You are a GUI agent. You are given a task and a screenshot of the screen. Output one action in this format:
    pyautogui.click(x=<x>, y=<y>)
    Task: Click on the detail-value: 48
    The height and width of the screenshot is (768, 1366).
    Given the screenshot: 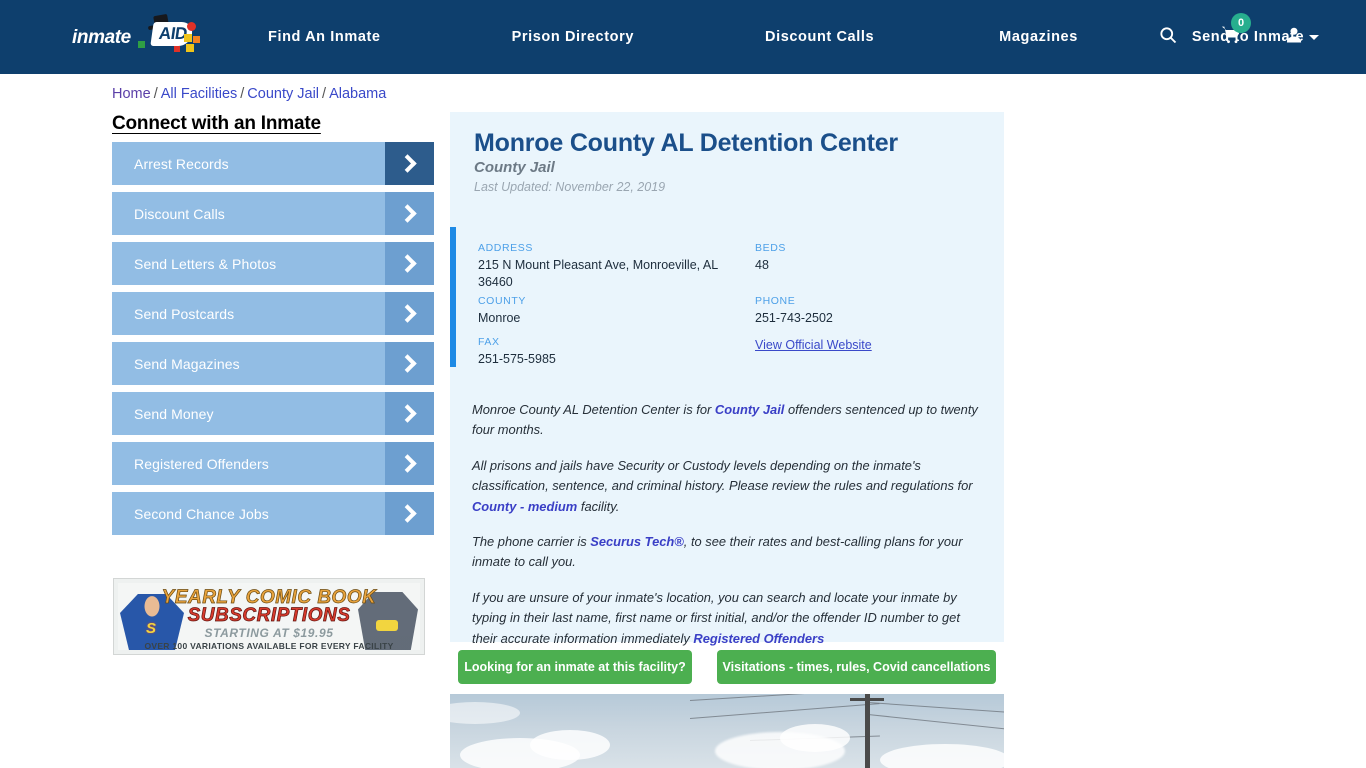 What is the action you would take?
    pyautogui.click(x=762, y=265)
    